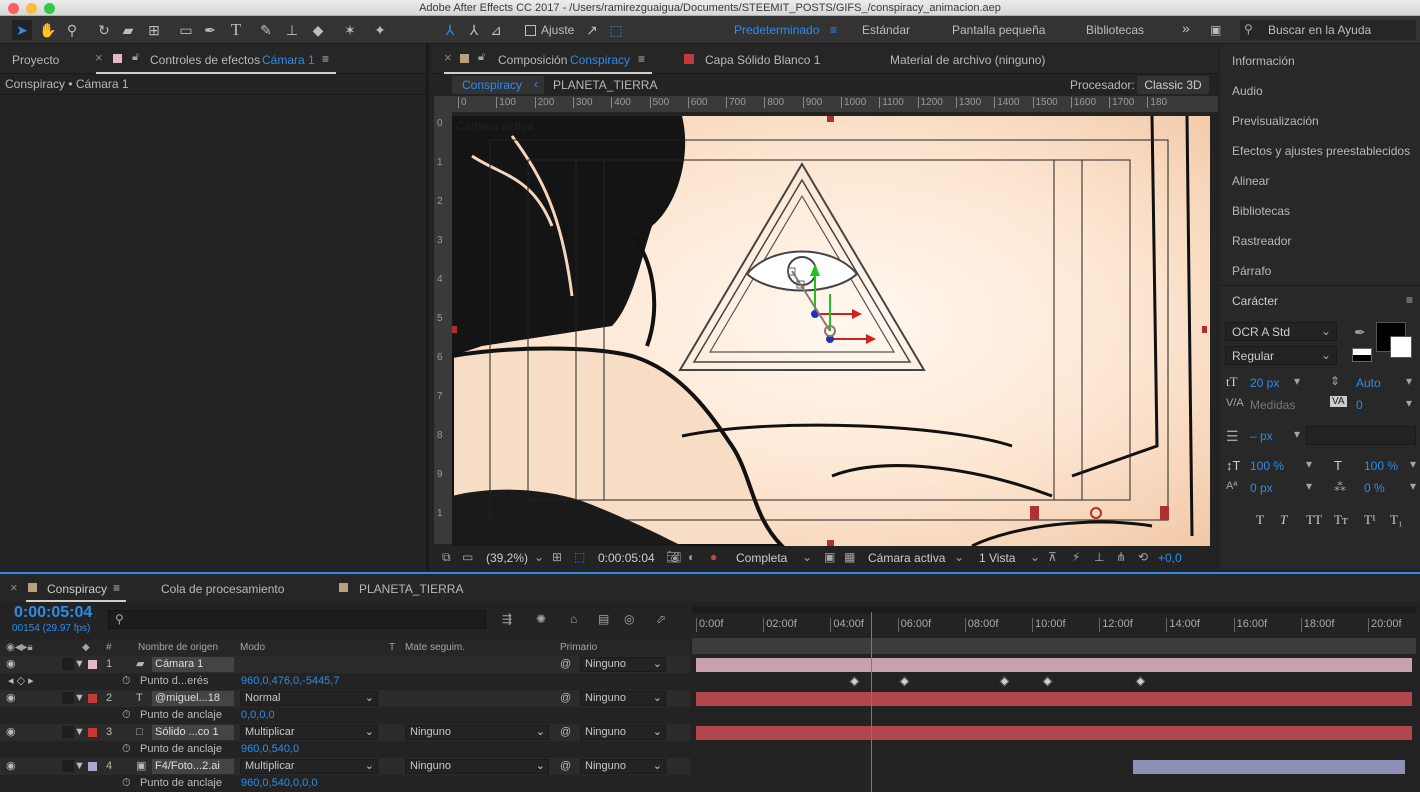 The height and width of the screenshot is (792, 1420). What do you see at coordinates (1359, 405) in the screenshot?
I see `tracking-value: 0` at bounding box center [1359, 405].